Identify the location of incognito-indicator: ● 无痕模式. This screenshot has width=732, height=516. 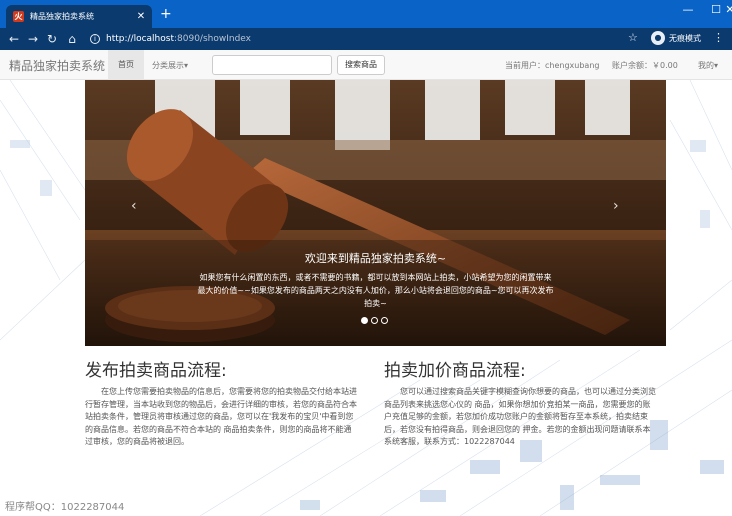
(676, 38).